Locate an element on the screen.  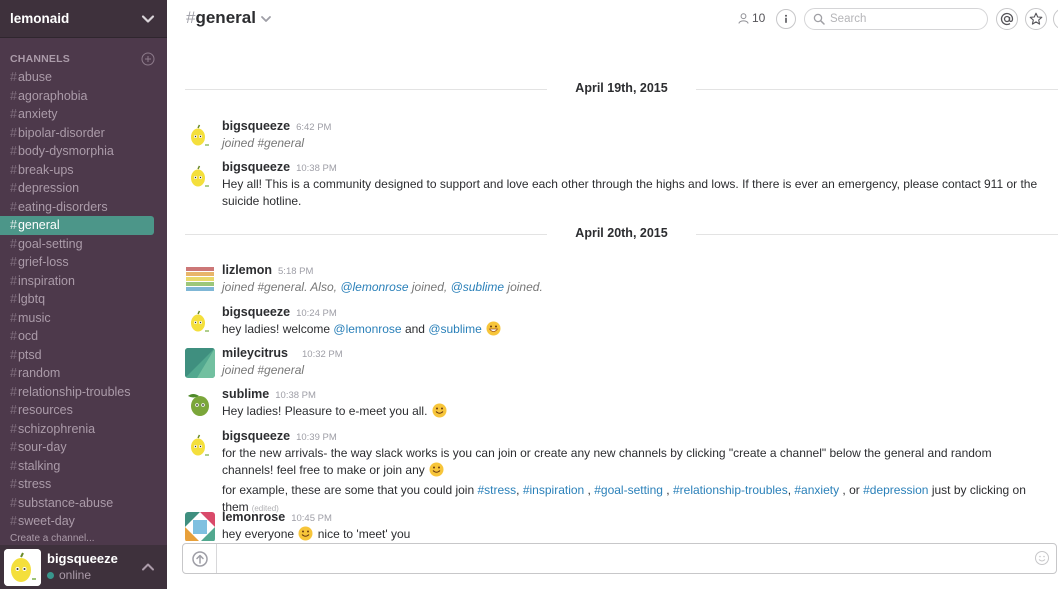
user-footer: bigsqueeze online is located at coordinates (83, 567).